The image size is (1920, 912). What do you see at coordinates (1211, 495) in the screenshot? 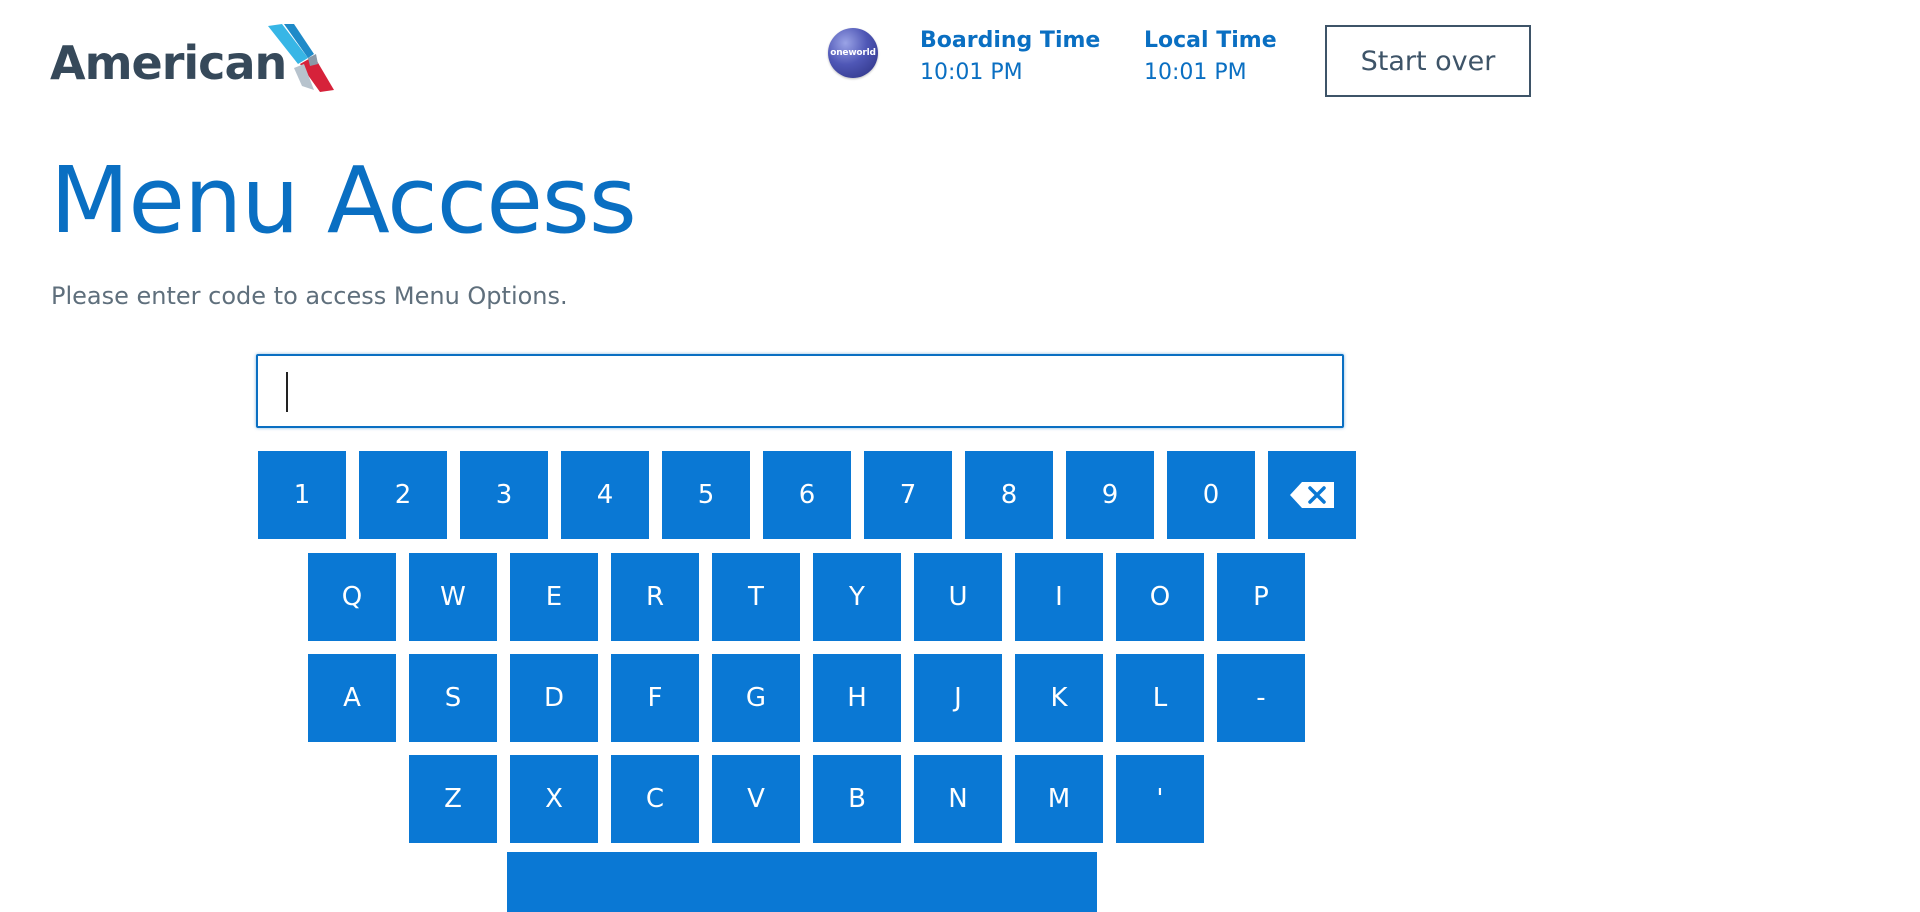
I see `key-0: 0` at bounding box center [1211, 495].